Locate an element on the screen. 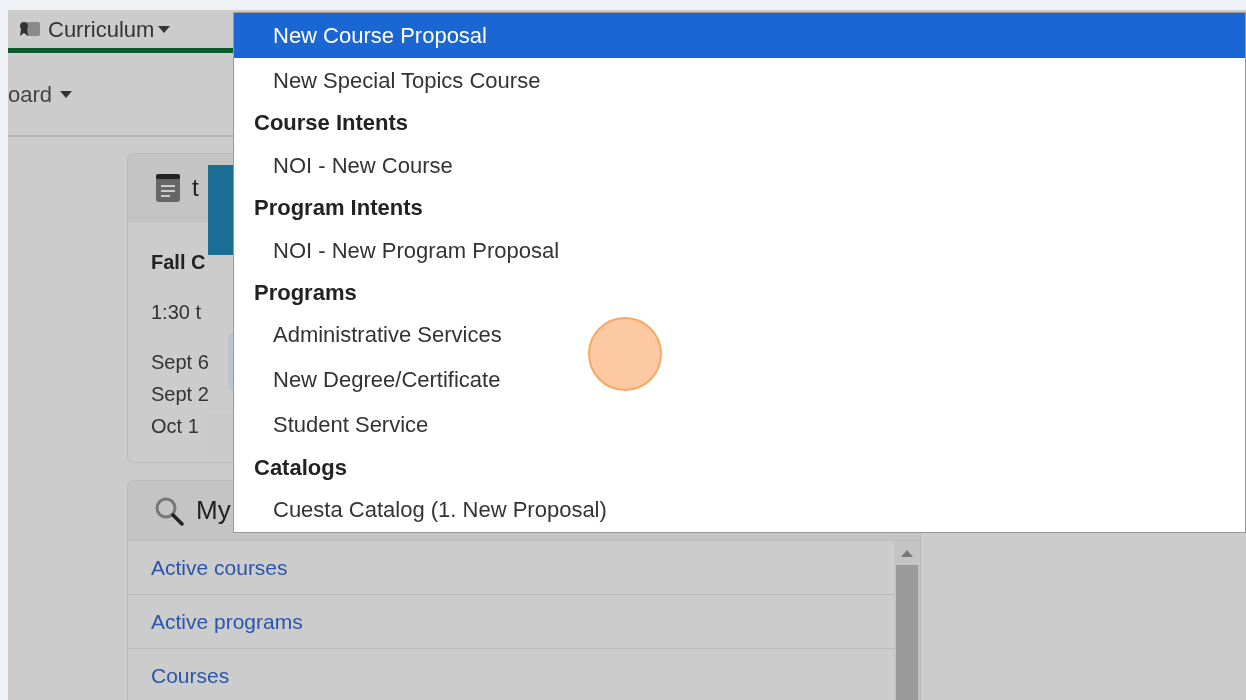 This screenshot has height=700, width=1246. dropdown-item: NOI - New Course is located at coordinates (739, 165).